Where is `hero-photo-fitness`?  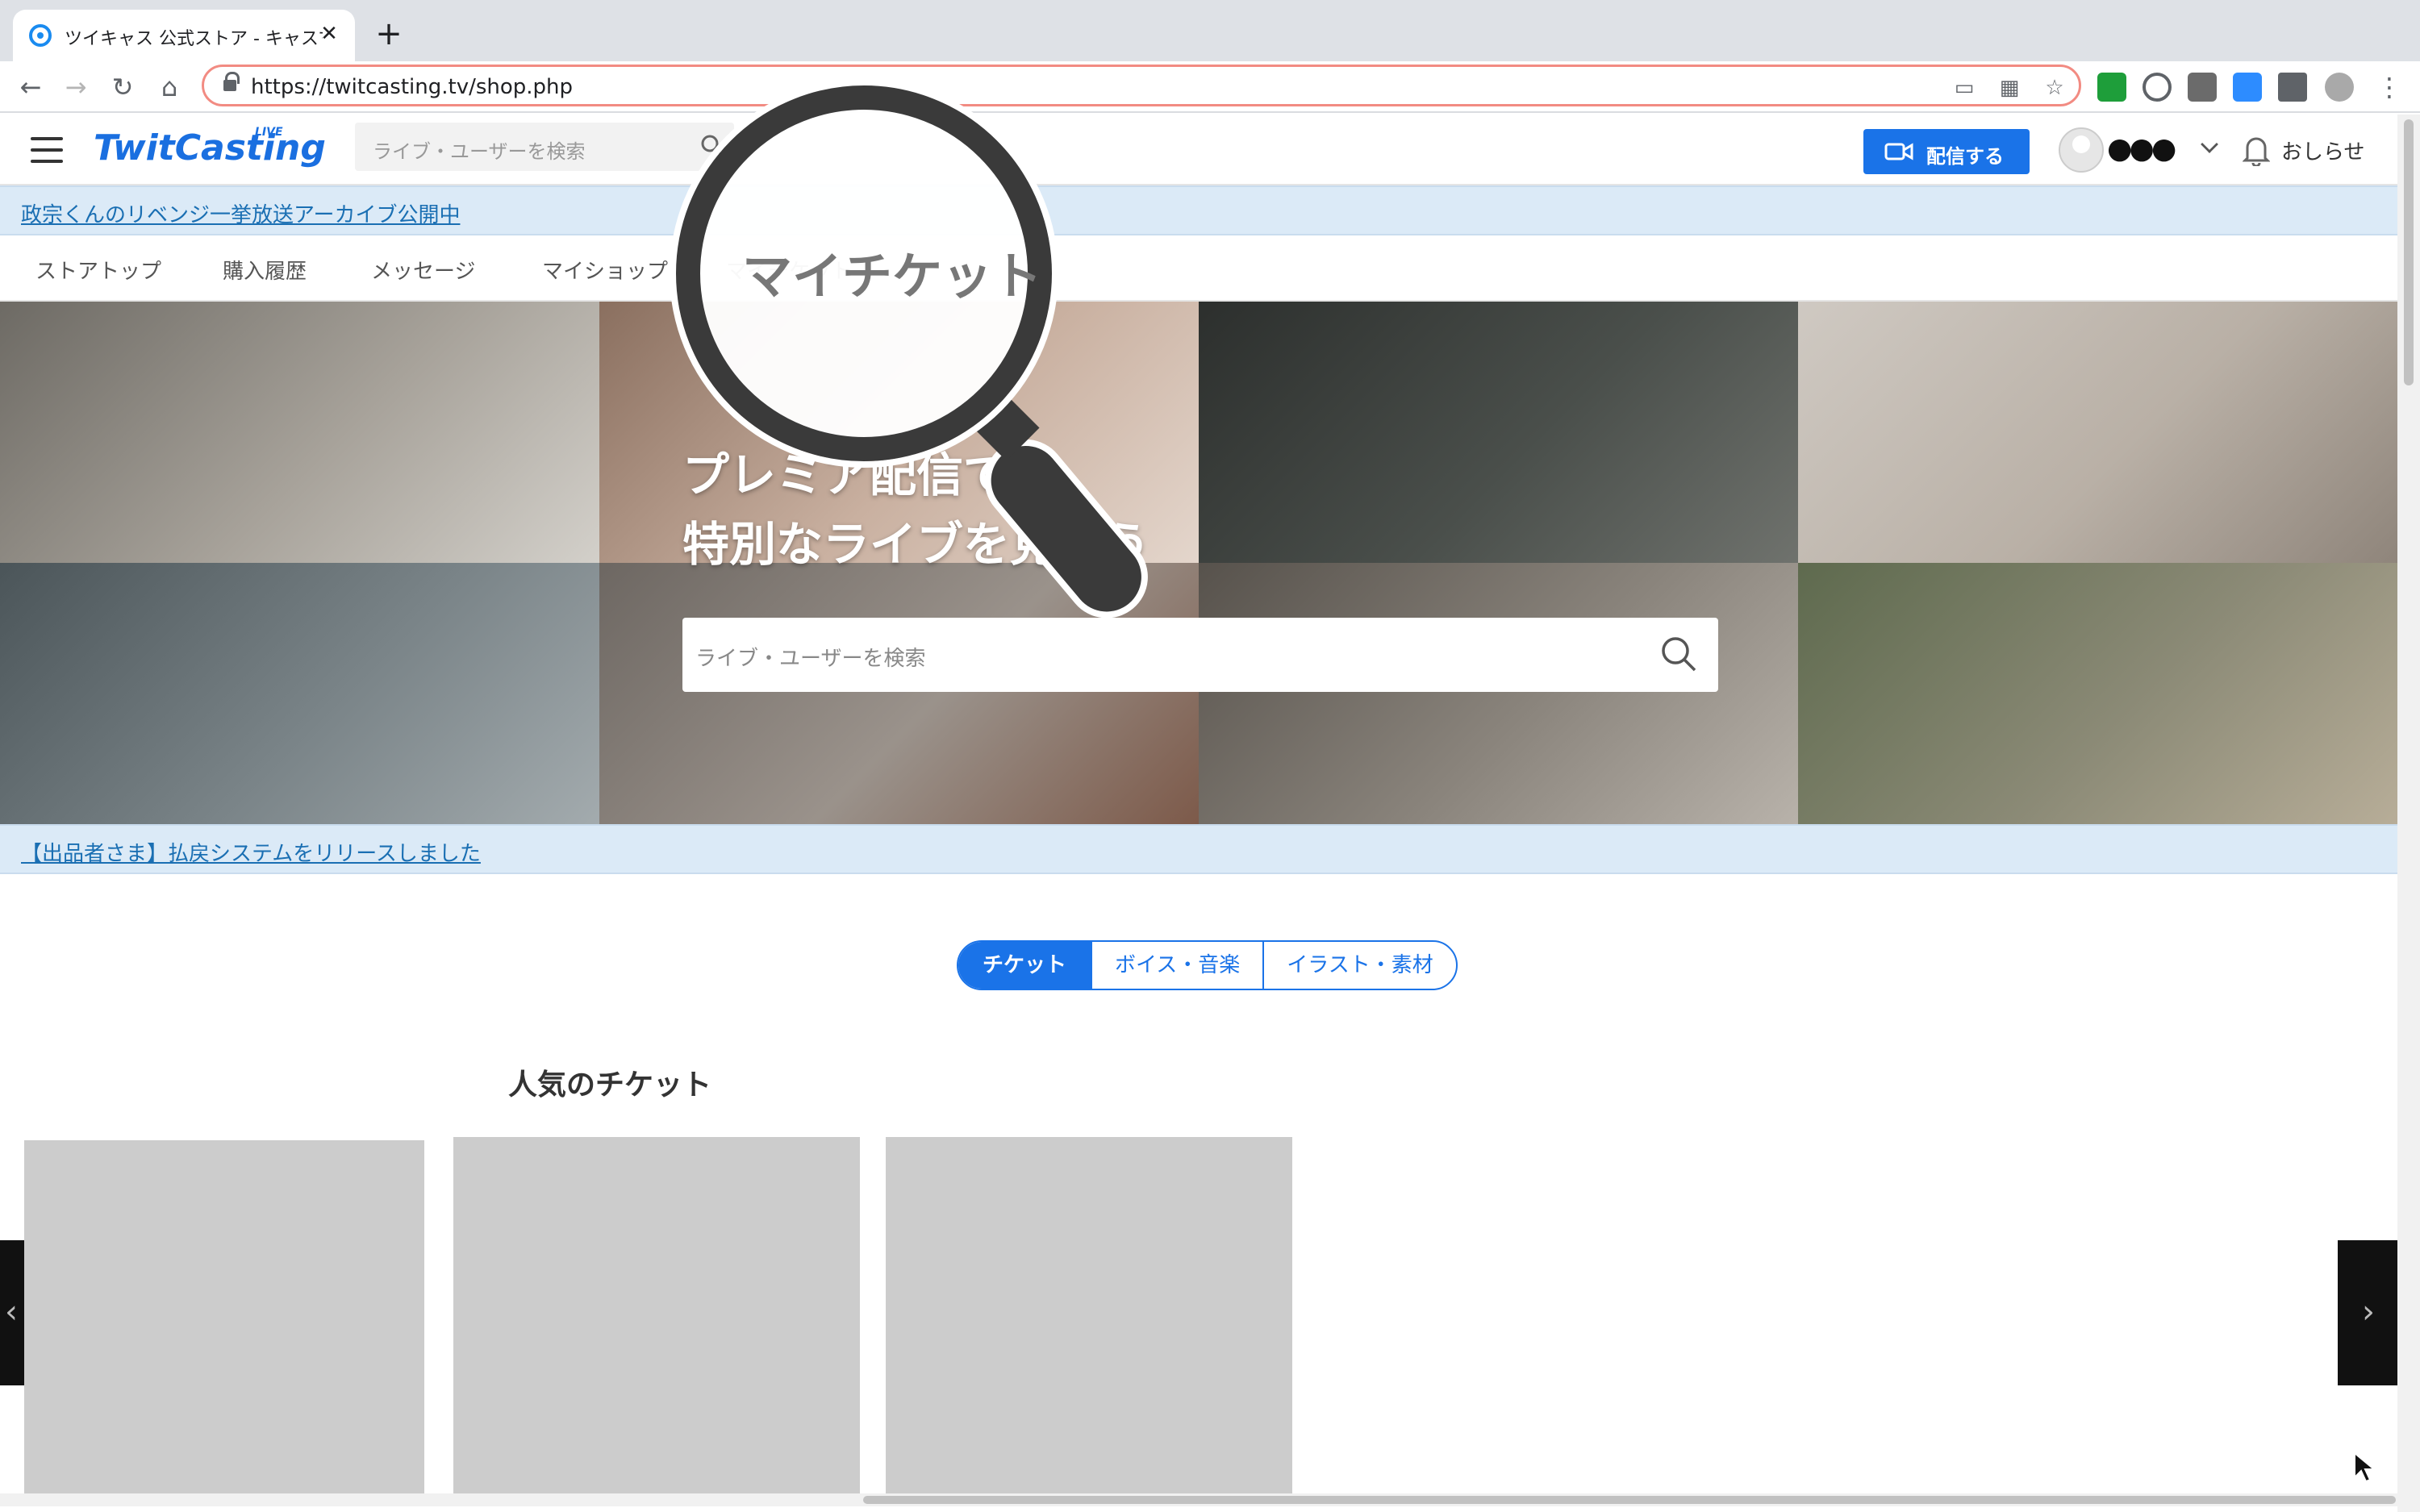
hero-photo-fitness is located at coordinates (2097, 694).